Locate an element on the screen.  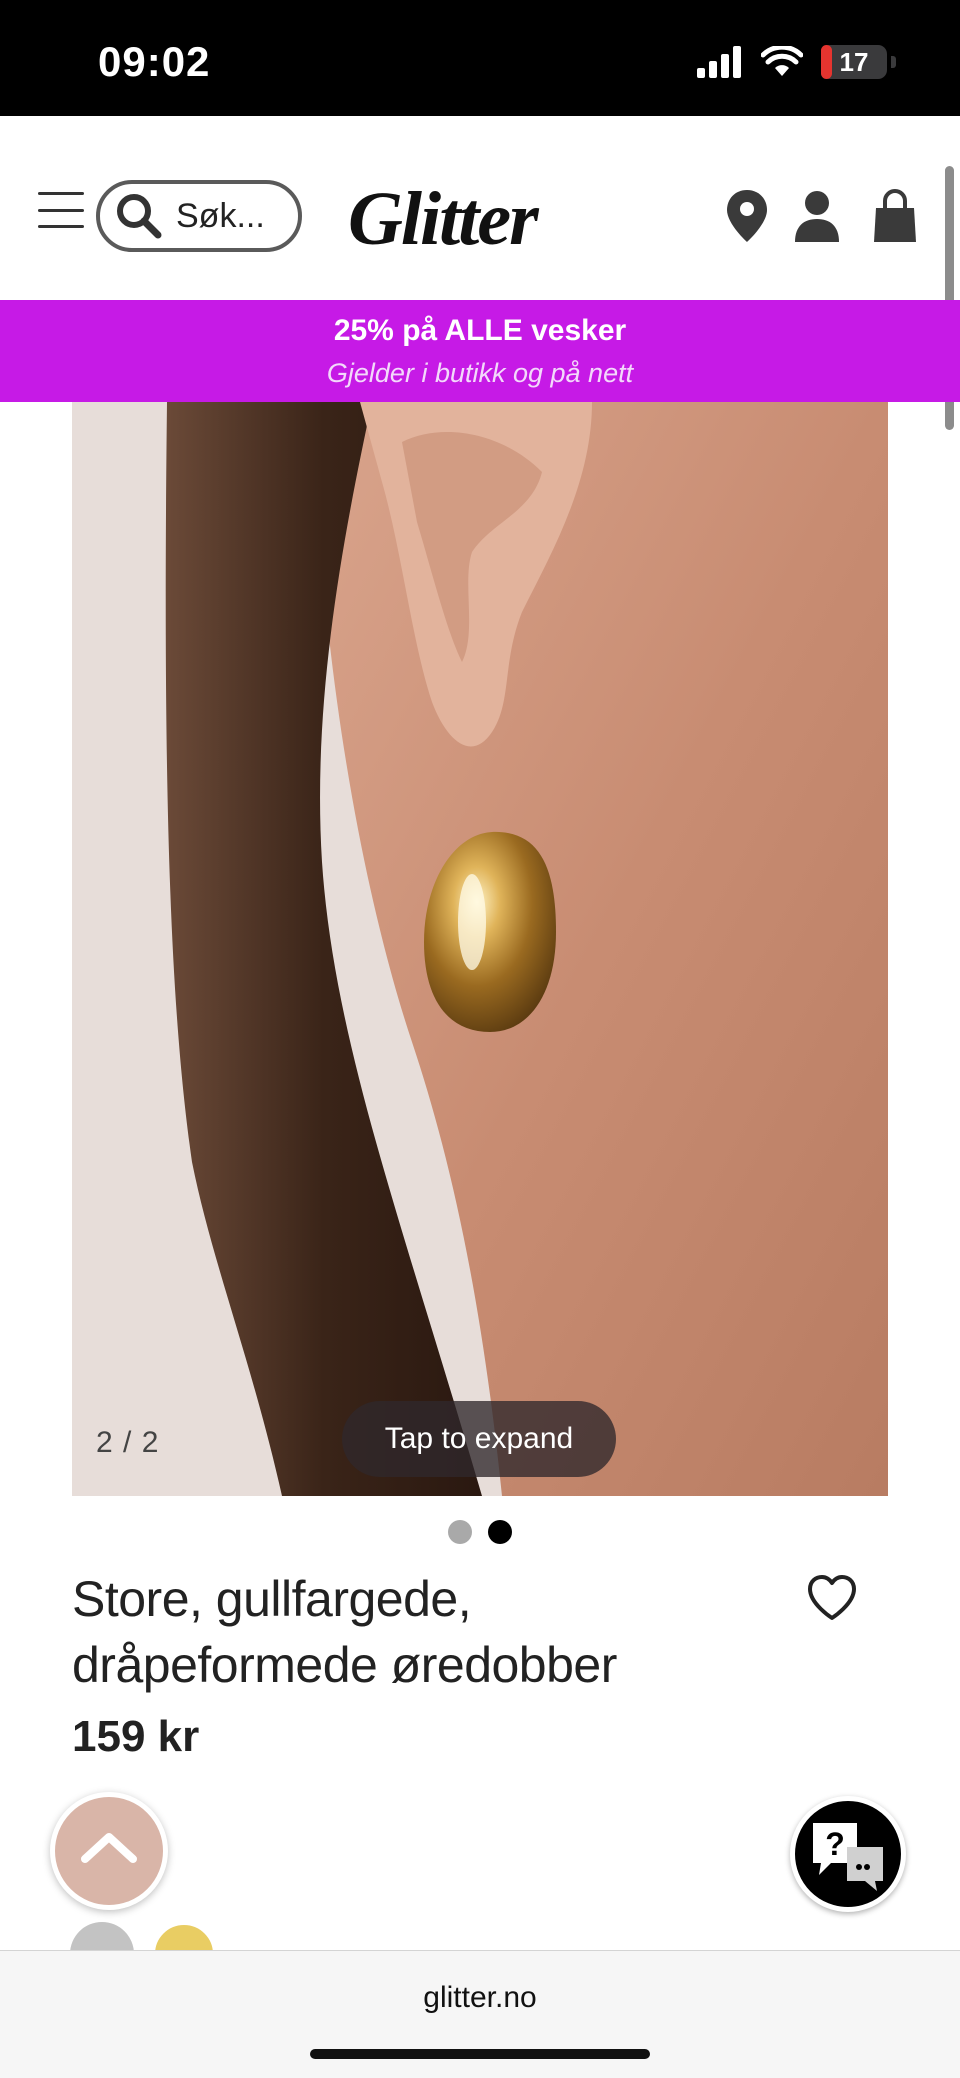
promo-subtitle: Gjelder i butikk og på nett is located at coordinates (480, 373).